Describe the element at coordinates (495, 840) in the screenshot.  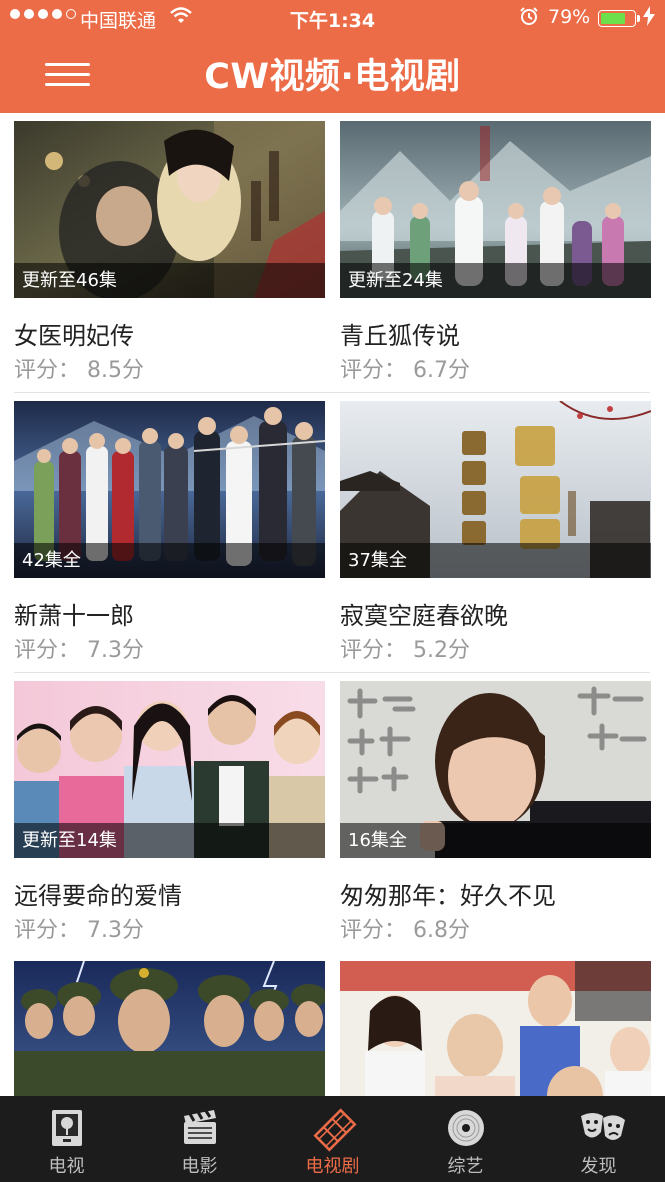
I see `episode-badge: 16集全` at that location.